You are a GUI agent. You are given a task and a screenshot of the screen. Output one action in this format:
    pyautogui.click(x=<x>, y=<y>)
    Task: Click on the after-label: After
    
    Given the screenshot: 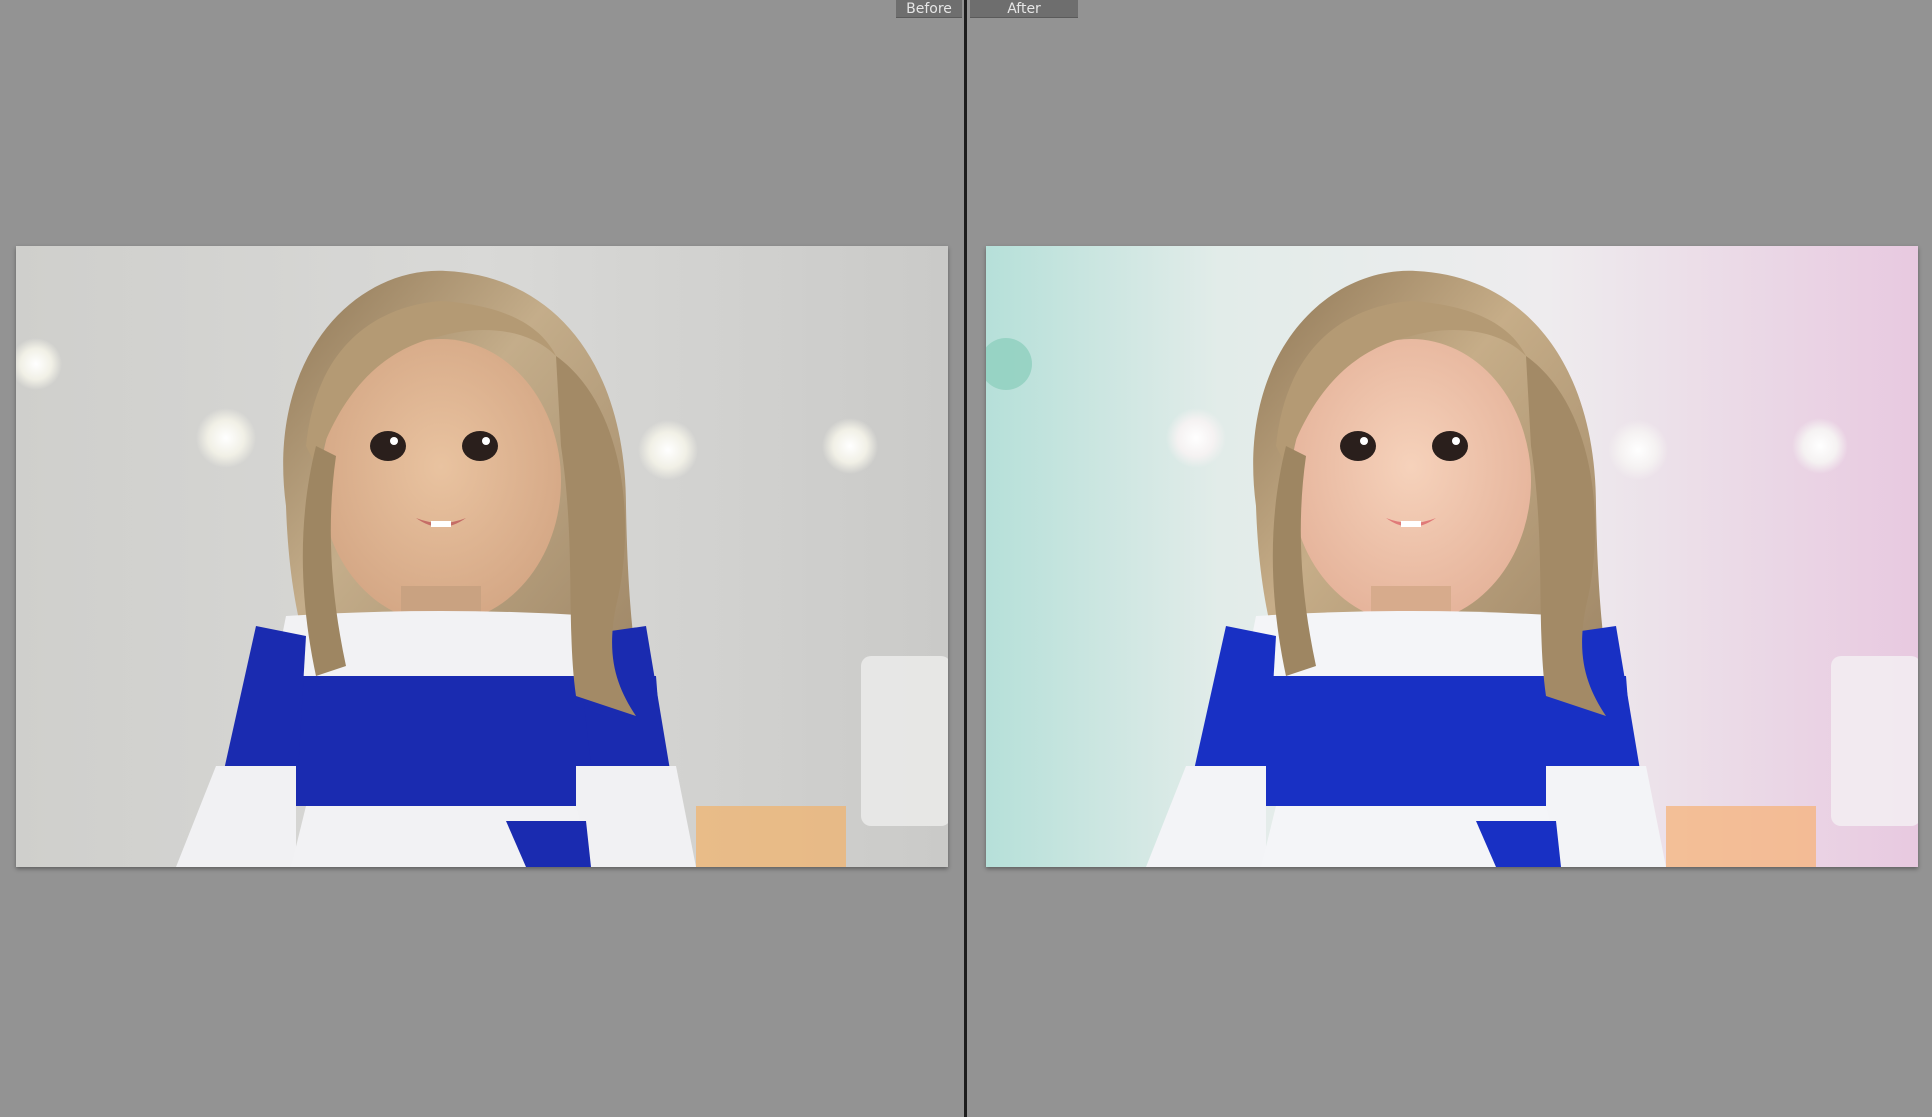 What is the action you would take?
    pyautogui.click(x=1024, y=9)
    